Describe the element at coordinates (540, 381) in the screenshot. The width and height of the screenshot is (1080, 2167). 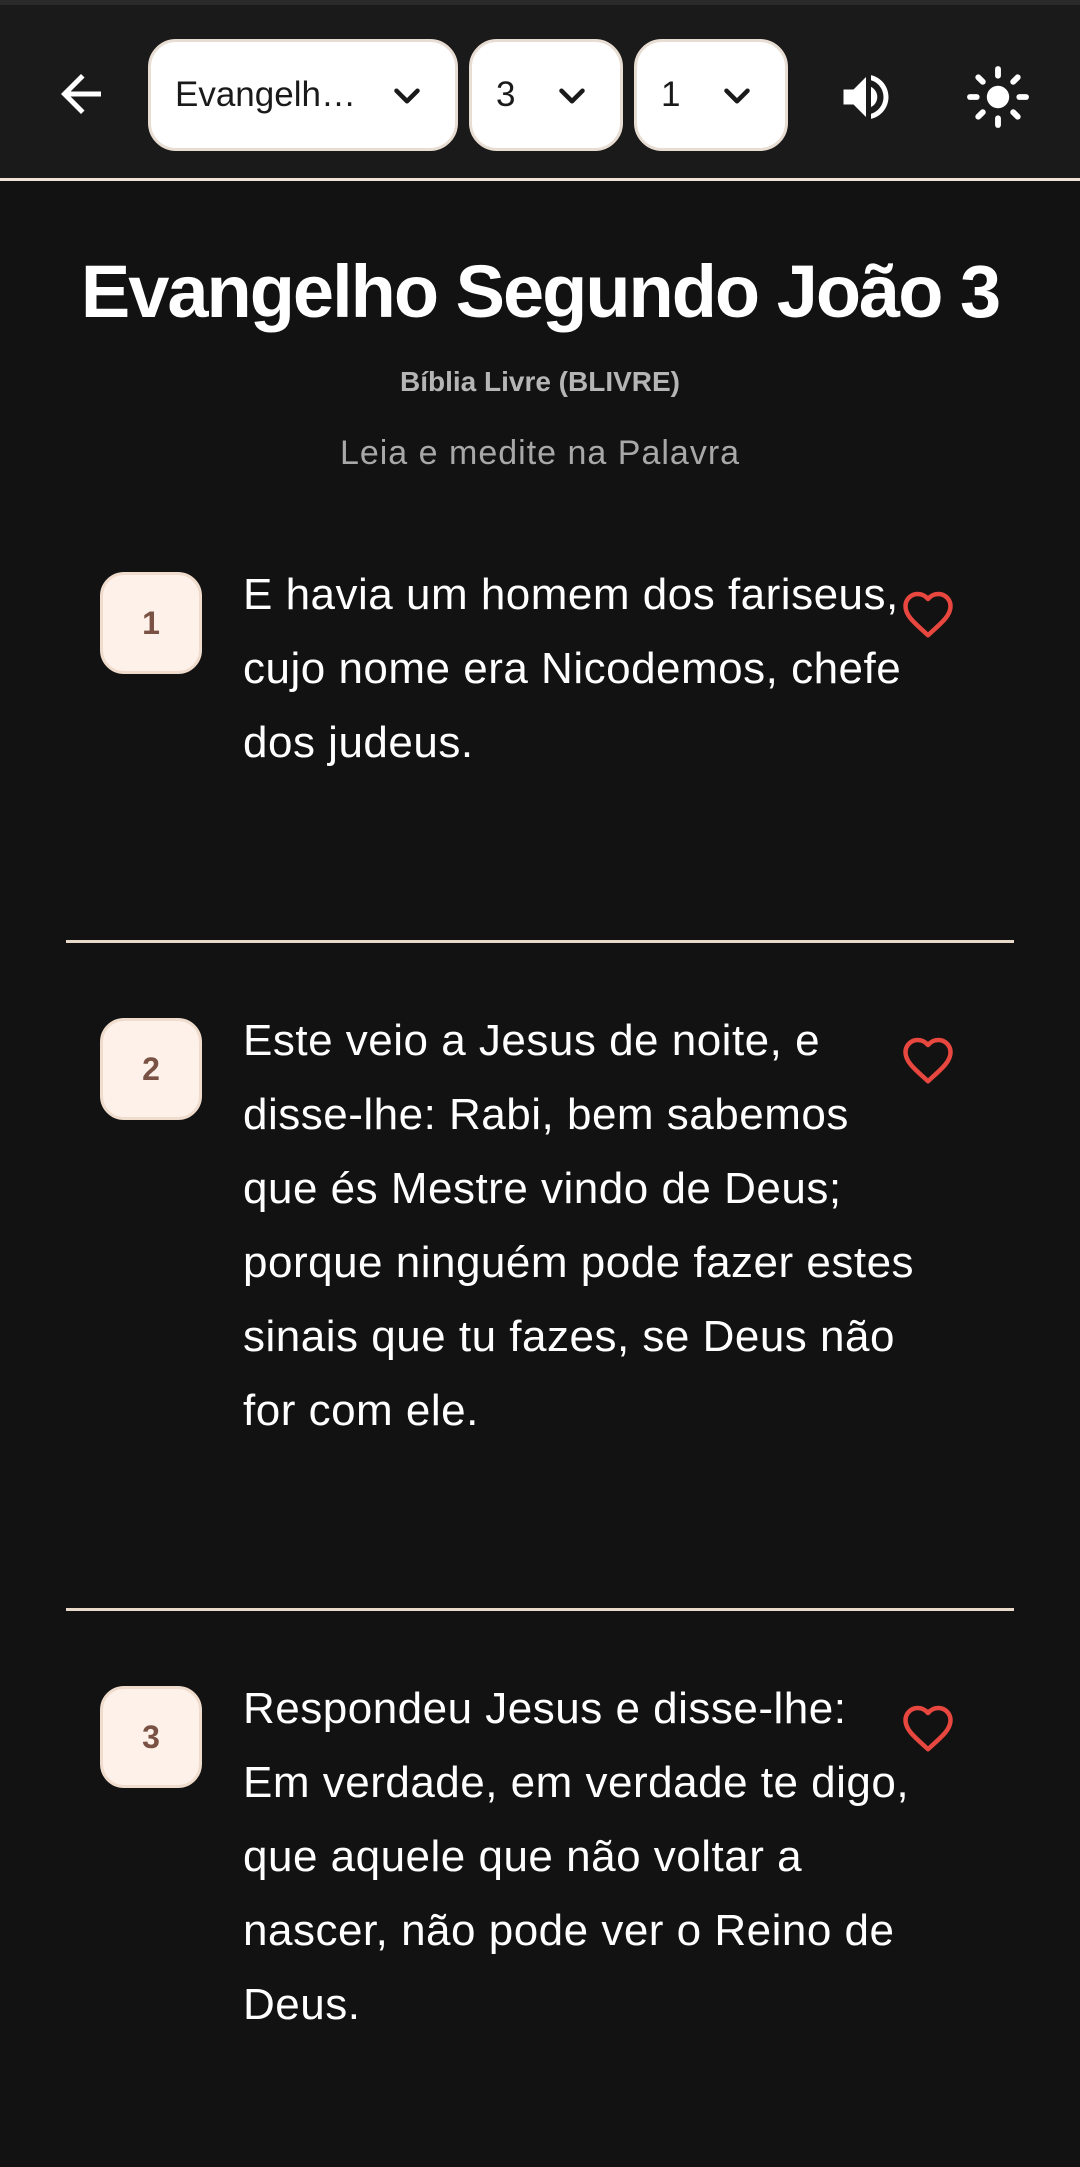
I see `bible-version-label: Bíblia Livre (BLIVRE)` at that location.